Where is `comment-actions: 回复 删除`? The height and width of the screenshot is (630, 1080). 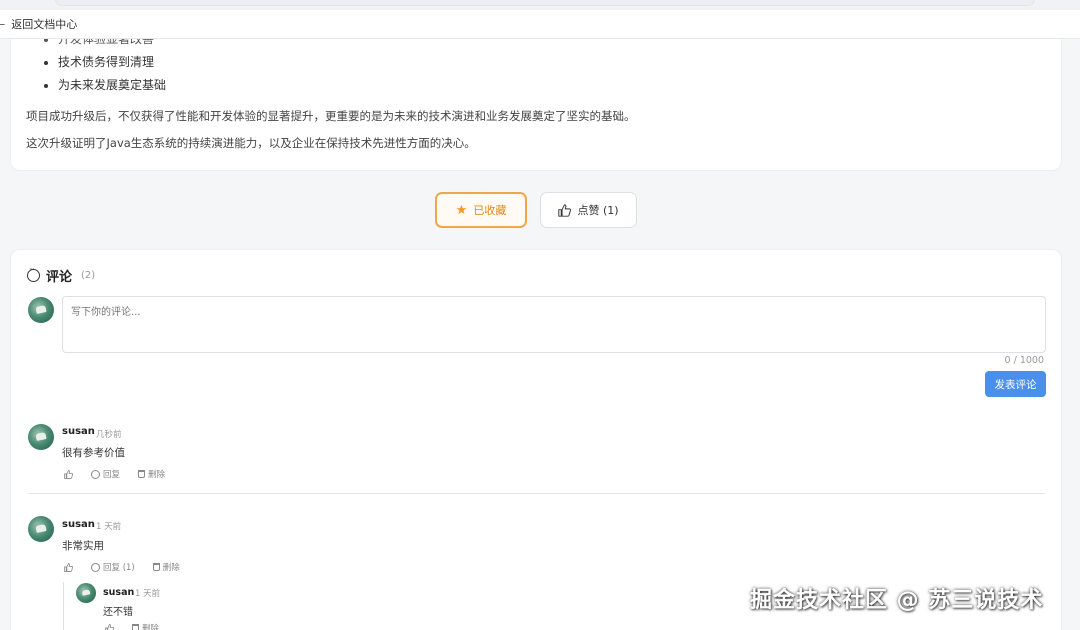 comment-actions: 回复 删除 is located at coordinates (114, 474).